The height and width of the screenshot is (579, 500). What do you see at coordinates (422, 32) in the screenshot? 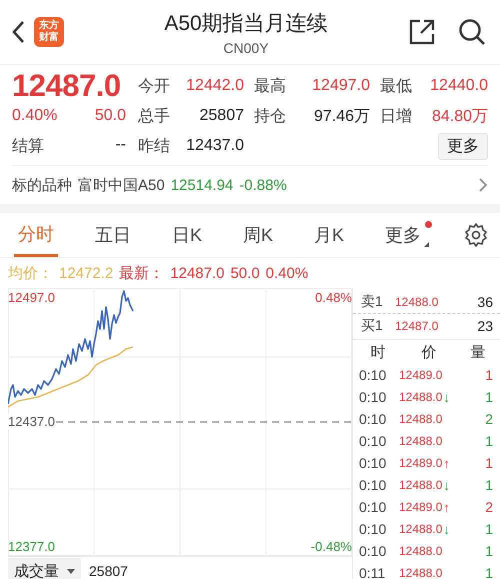
I see `share-icon` at bounding box center [422, 32].